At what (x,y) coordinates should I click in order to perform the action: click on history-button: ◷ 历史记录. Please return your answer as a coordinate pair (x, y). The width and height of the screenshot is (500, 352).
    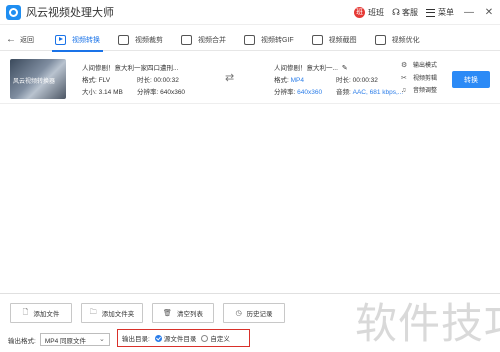
    Looking at the image, I should click on (254, 313).